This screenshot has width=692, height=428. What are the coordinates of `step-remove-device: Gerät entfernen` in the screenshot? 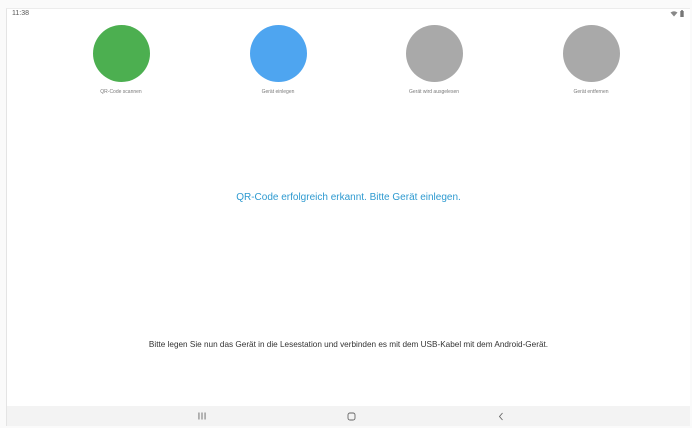 It's located at (591, 60).